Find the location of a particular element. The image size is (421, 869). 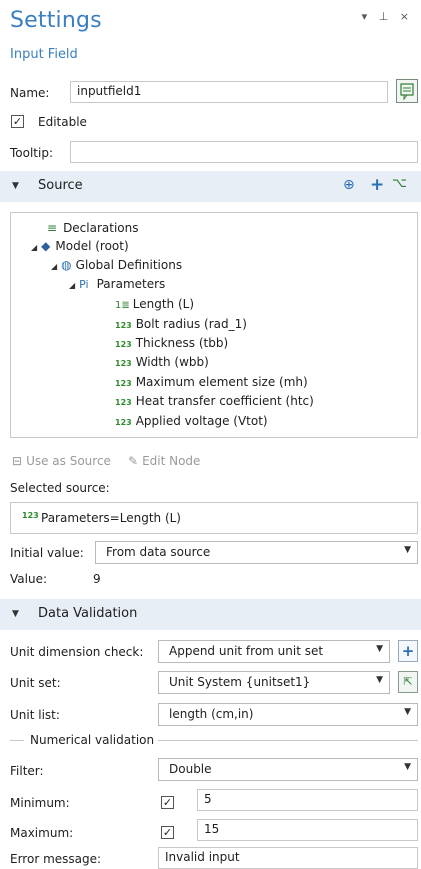

unit-list-label: Unit list: is located at coordinates (35, 715).